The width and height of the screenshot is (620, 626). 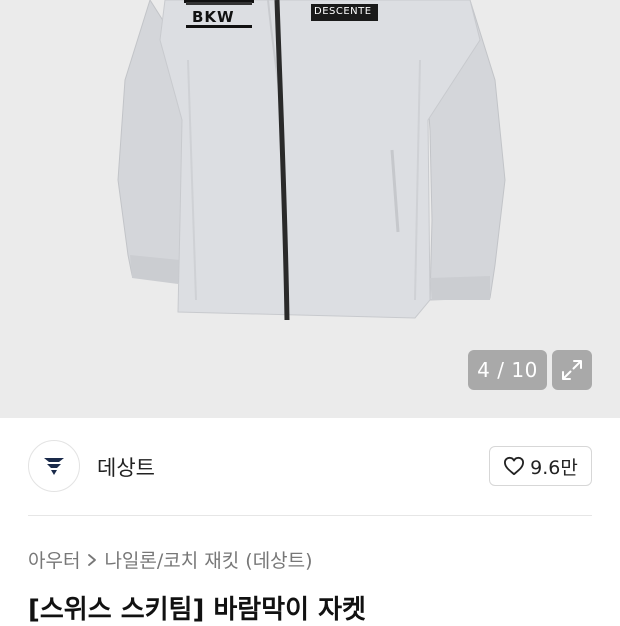 I want to click on expand-button, so click(x=572, y=370).